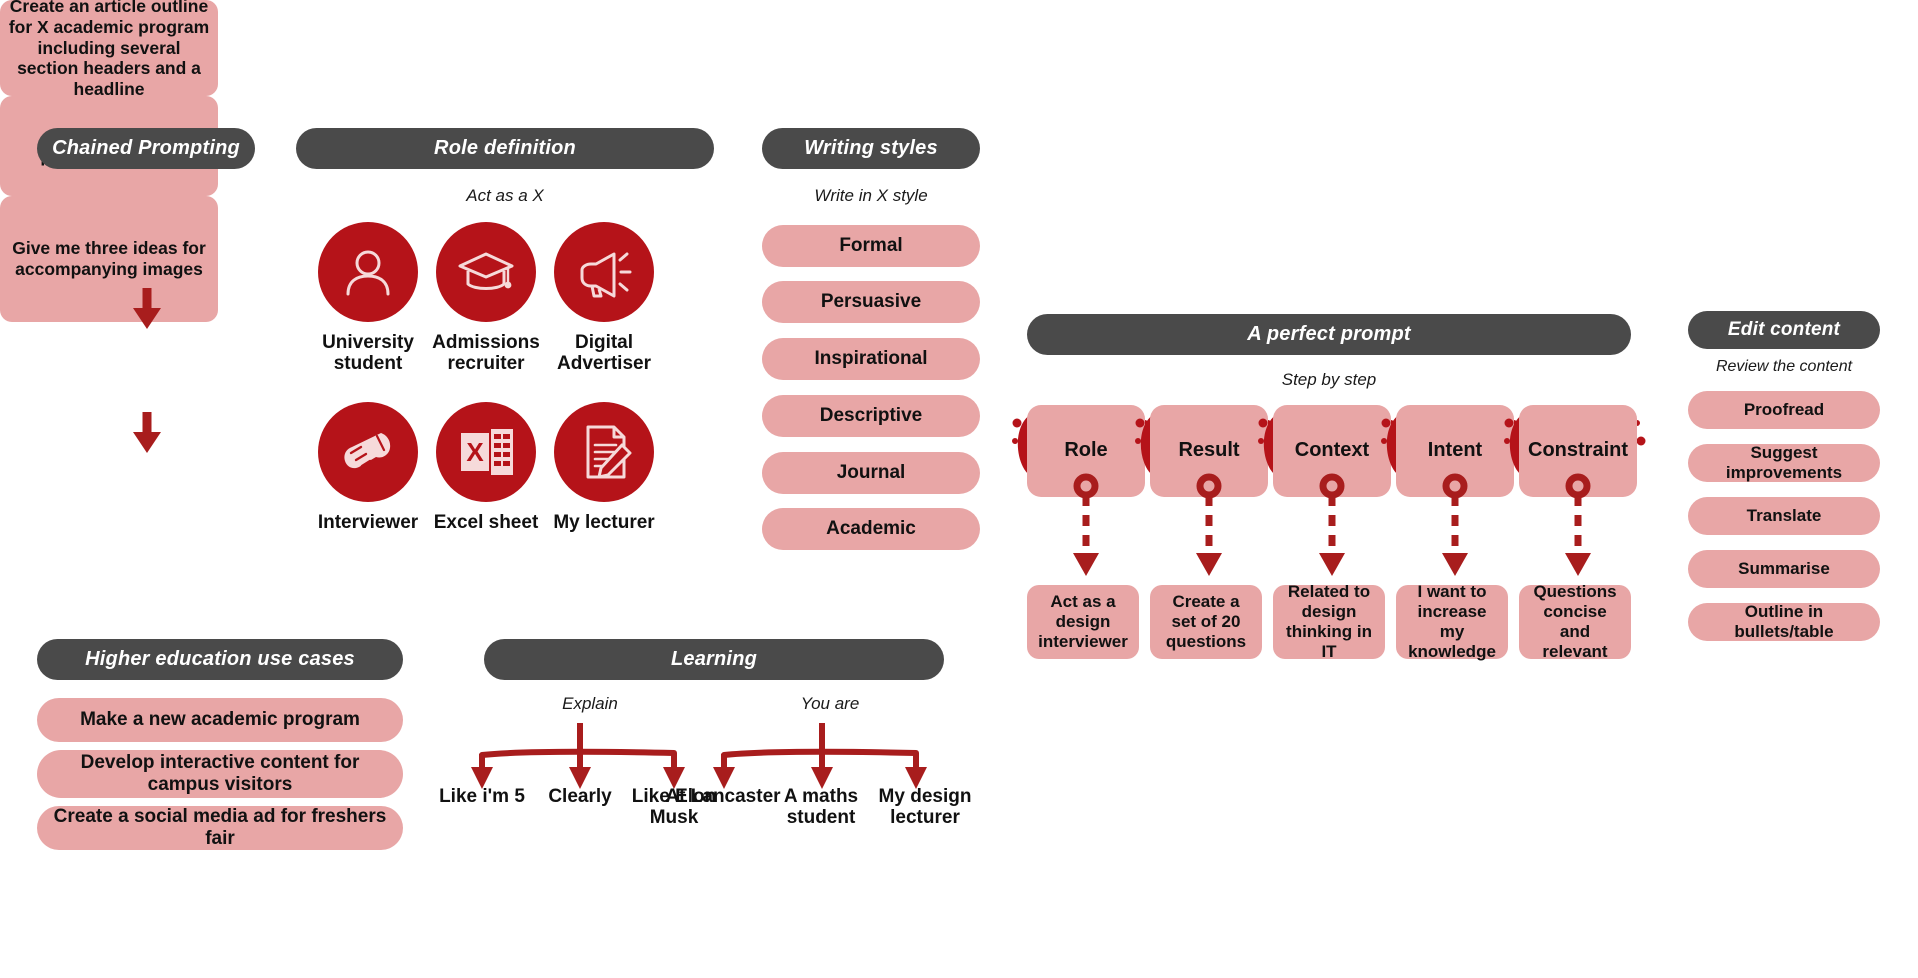 This screenshot has width=1918, height=978. I want to click on role-icon-excel-sheet: X, so click(486, 452).